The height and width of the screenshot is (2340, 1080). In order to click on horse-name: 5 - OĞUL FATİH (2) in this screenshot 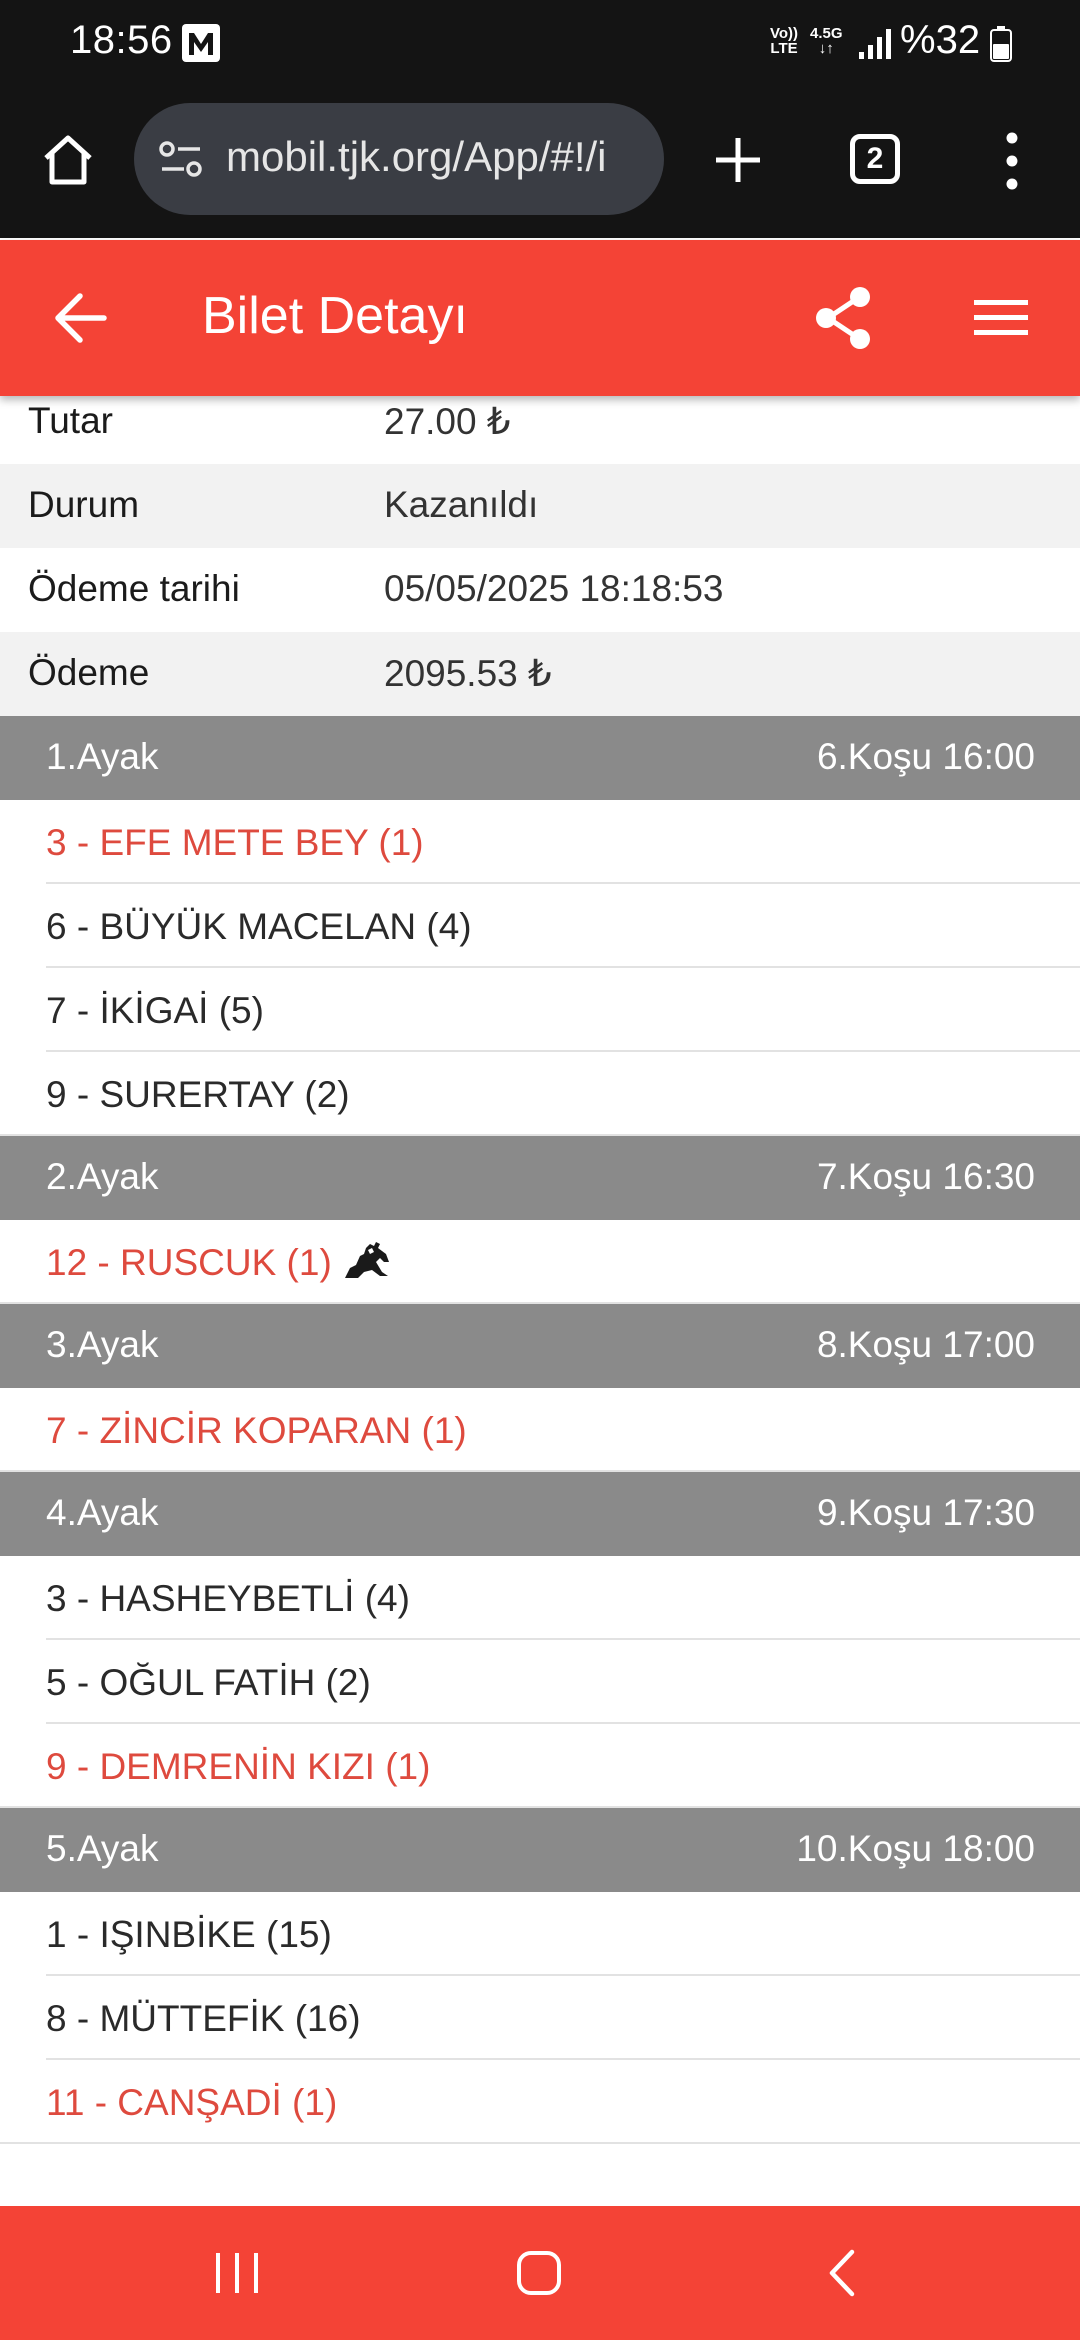, I will do `click(208, 1682)`.